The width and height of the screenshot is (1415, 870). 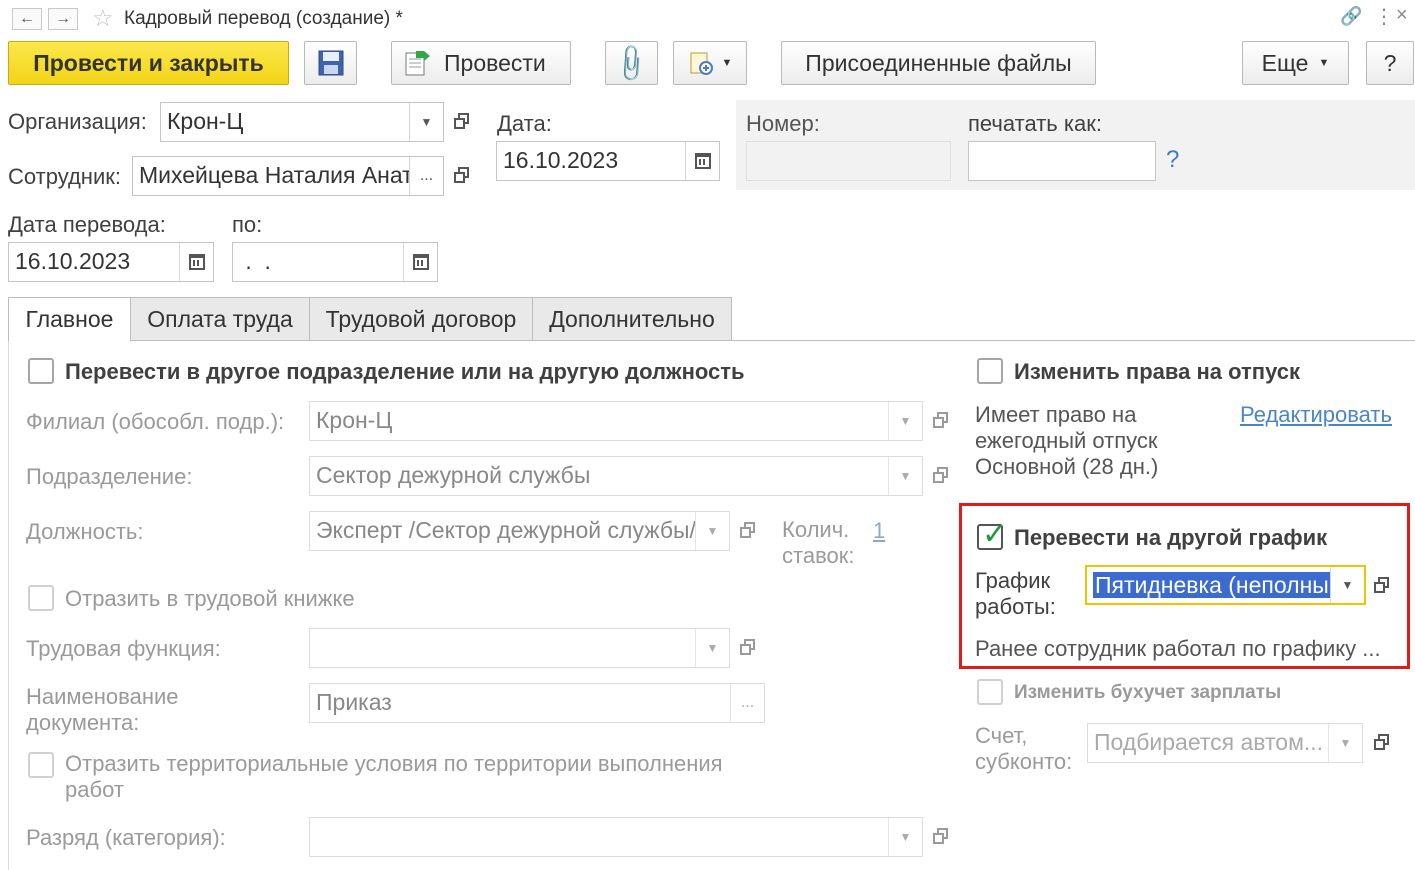 I want to click on post-and-close-button: Провести и закрыть, so click(x=148, y=63).